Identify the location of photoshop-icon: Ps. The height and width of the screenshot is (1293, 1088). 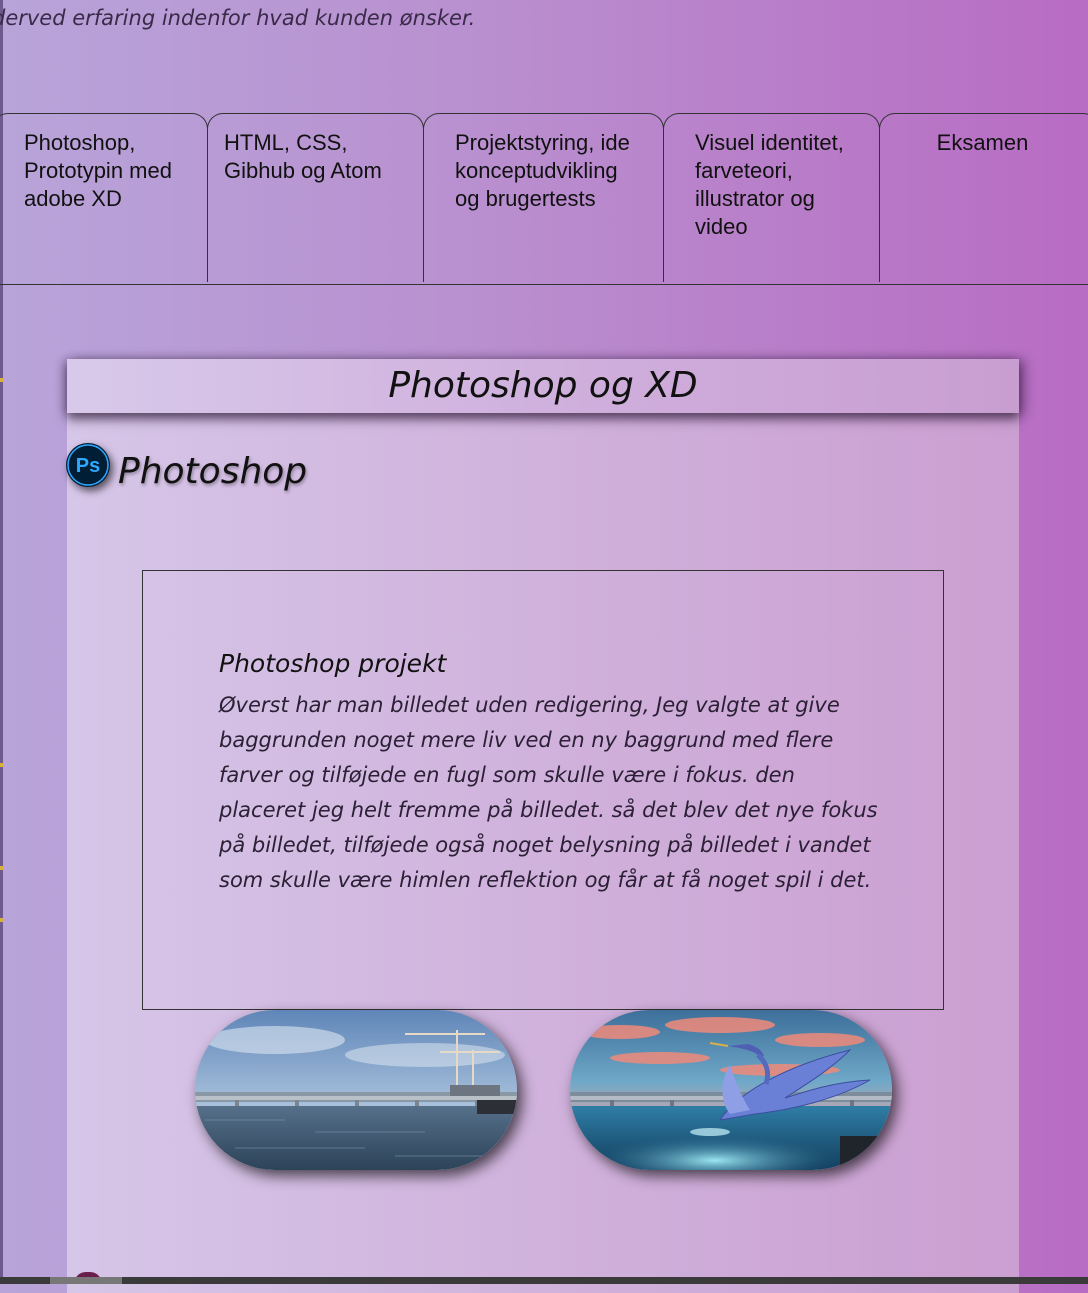
(88, 465).